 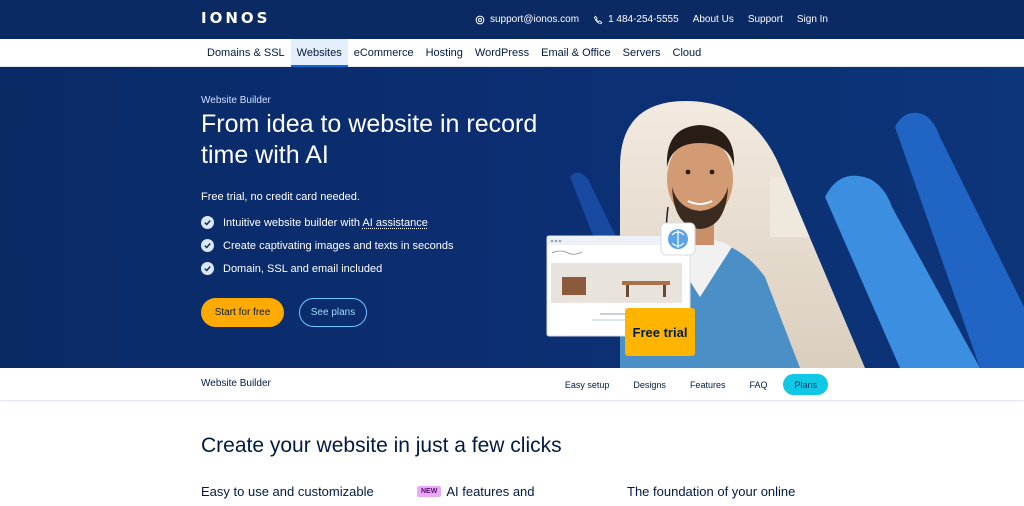 What do you see at coordinates (236, 383) in the screenshot?
I see `subnav-title: Website Builder` at bounding box center [236, 383].